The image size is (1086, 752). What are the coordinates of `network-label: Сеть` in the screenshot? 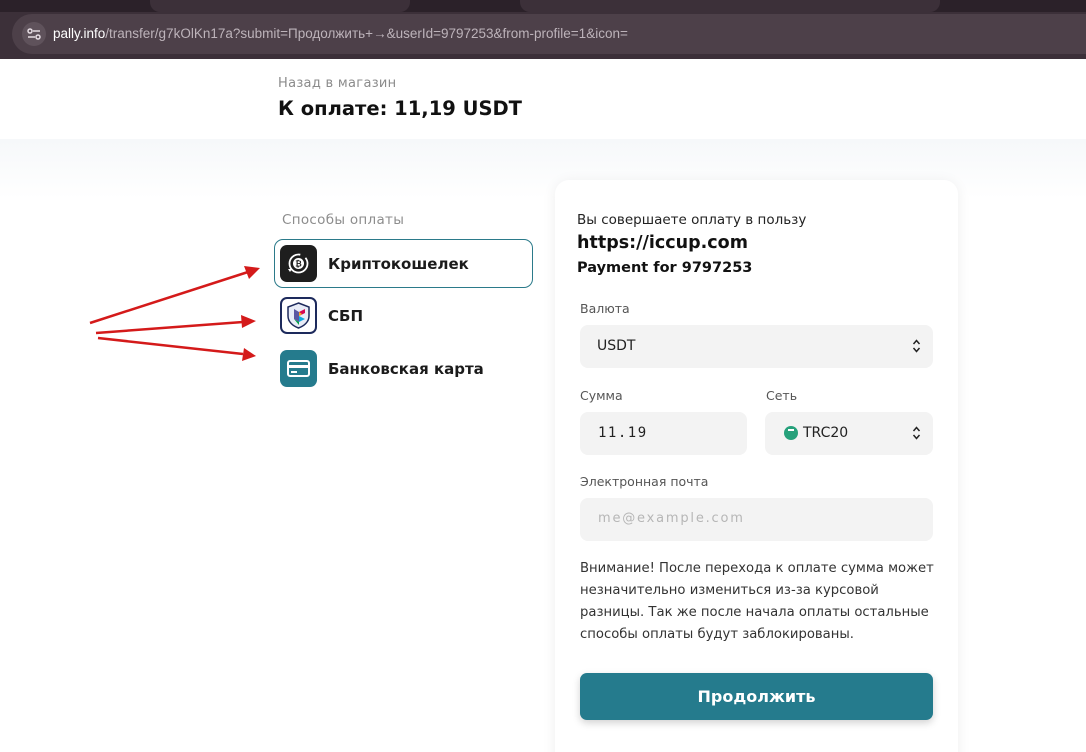 It's located at (782, 395).